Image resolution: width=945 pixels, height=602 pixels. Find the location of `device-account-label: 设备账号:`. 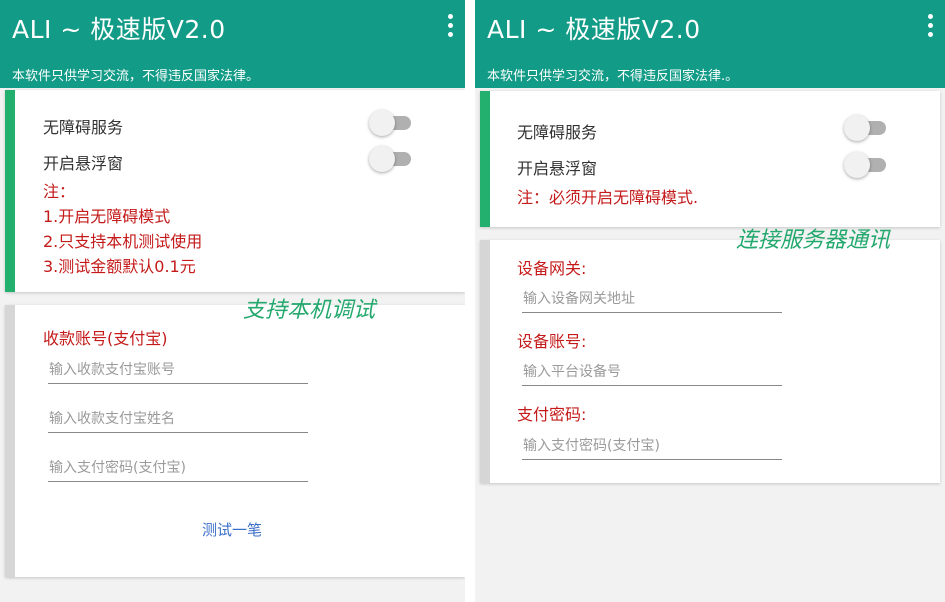

device-account-label: 设备账号: is located at coordinates (552, 341).